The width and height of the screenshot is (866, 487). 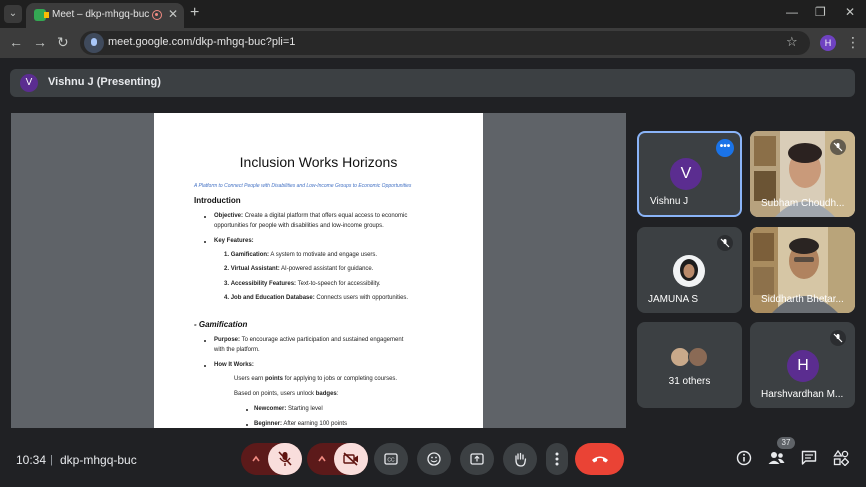 I want to click on level-item: Beginner: After earning 100 points, so click(x=300, y=424).